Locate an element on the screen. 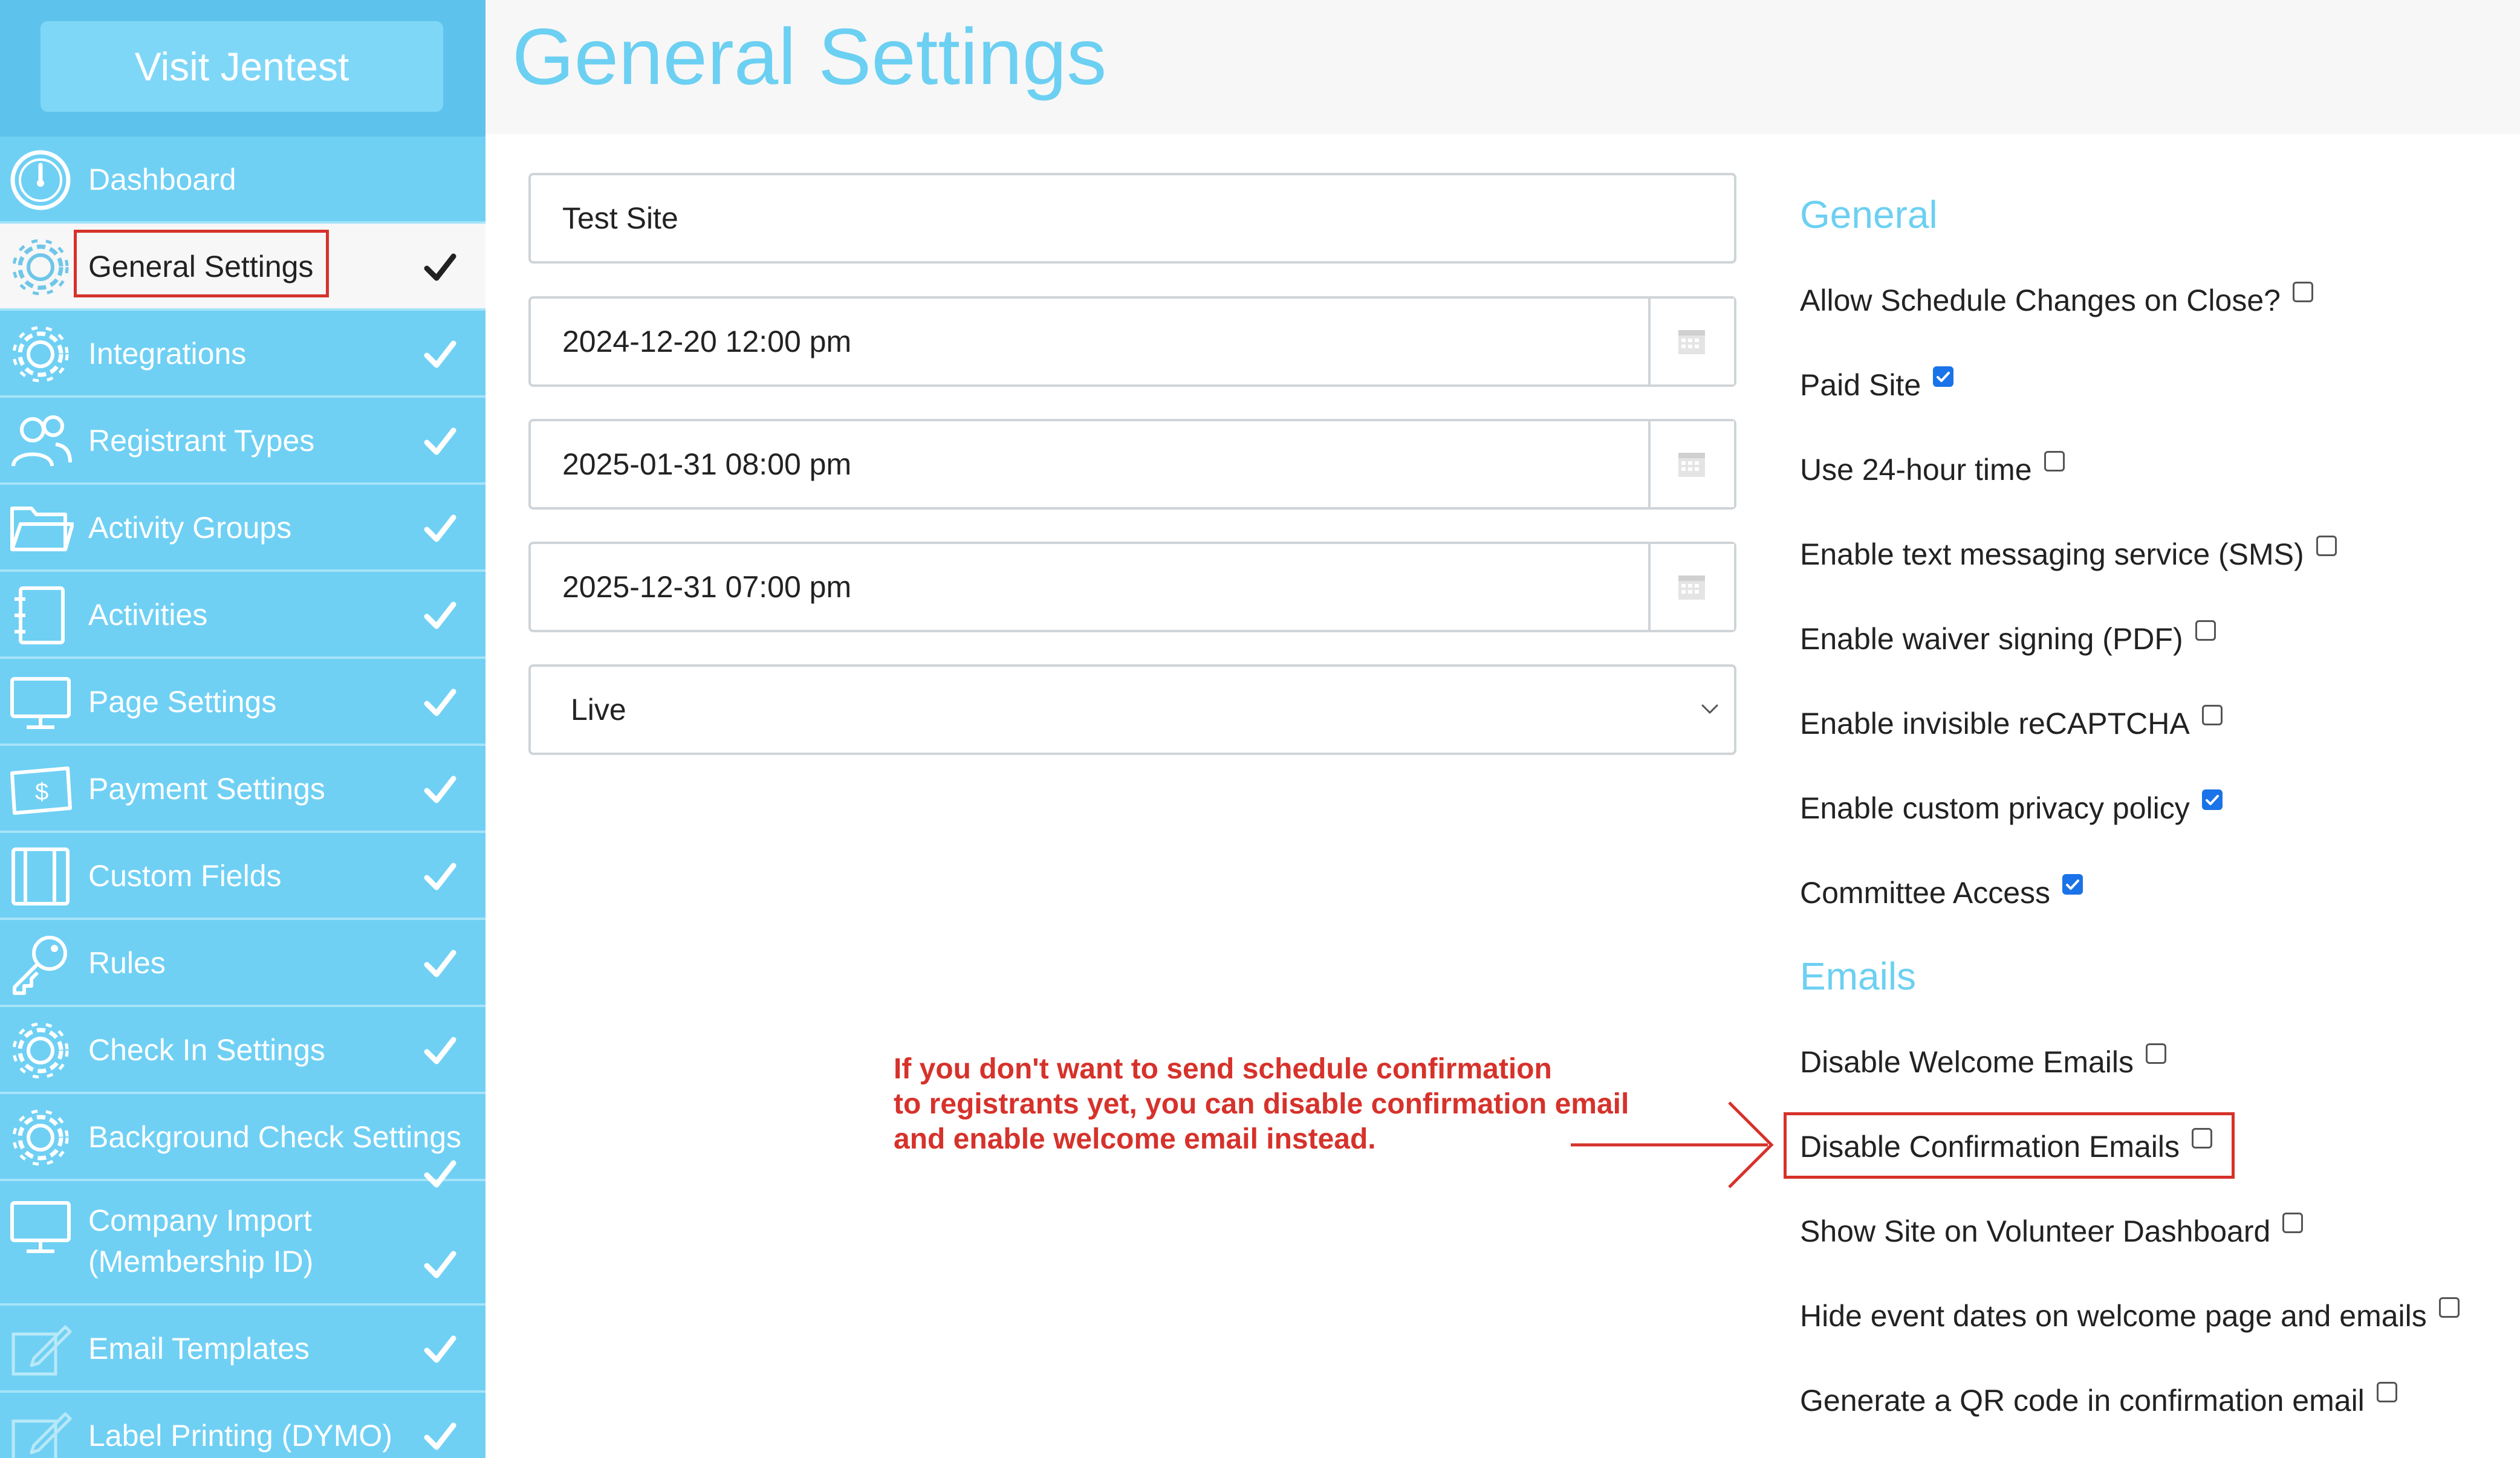 Image resolution: width=2520 pixels, height=1458 pixels. option-24-hour-time: Use 24-hour time is located at coordinates (1932, 469).